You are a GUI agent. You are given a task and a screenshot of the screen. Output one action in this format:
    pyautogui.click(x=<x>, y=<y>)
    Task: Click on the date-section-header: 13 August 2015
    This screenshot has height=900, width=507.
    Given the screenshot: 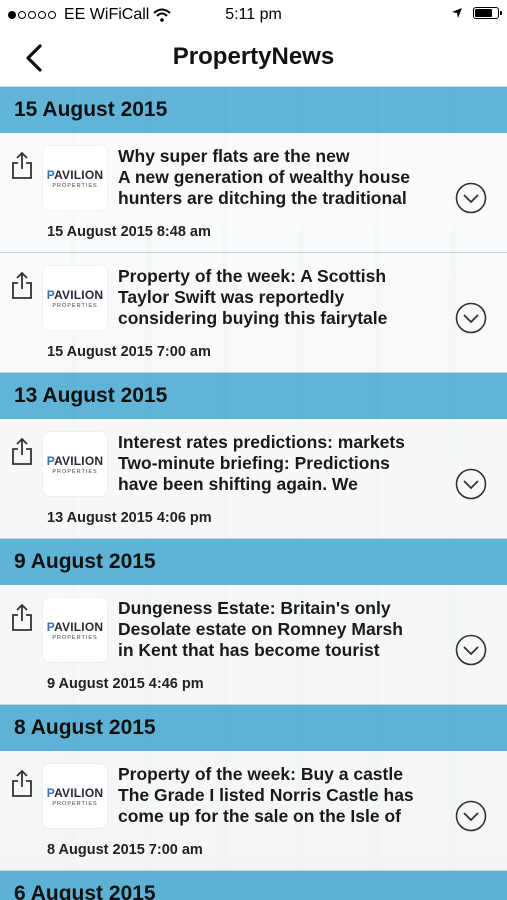 What is the action you would take?
    pyautogui.click(x=253, y=396)
    